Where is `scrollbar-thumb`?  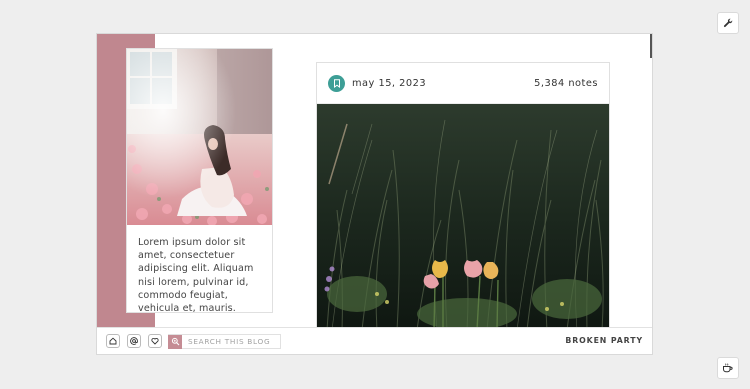 scrollbar-thumb is located at coordinates (651, 46).